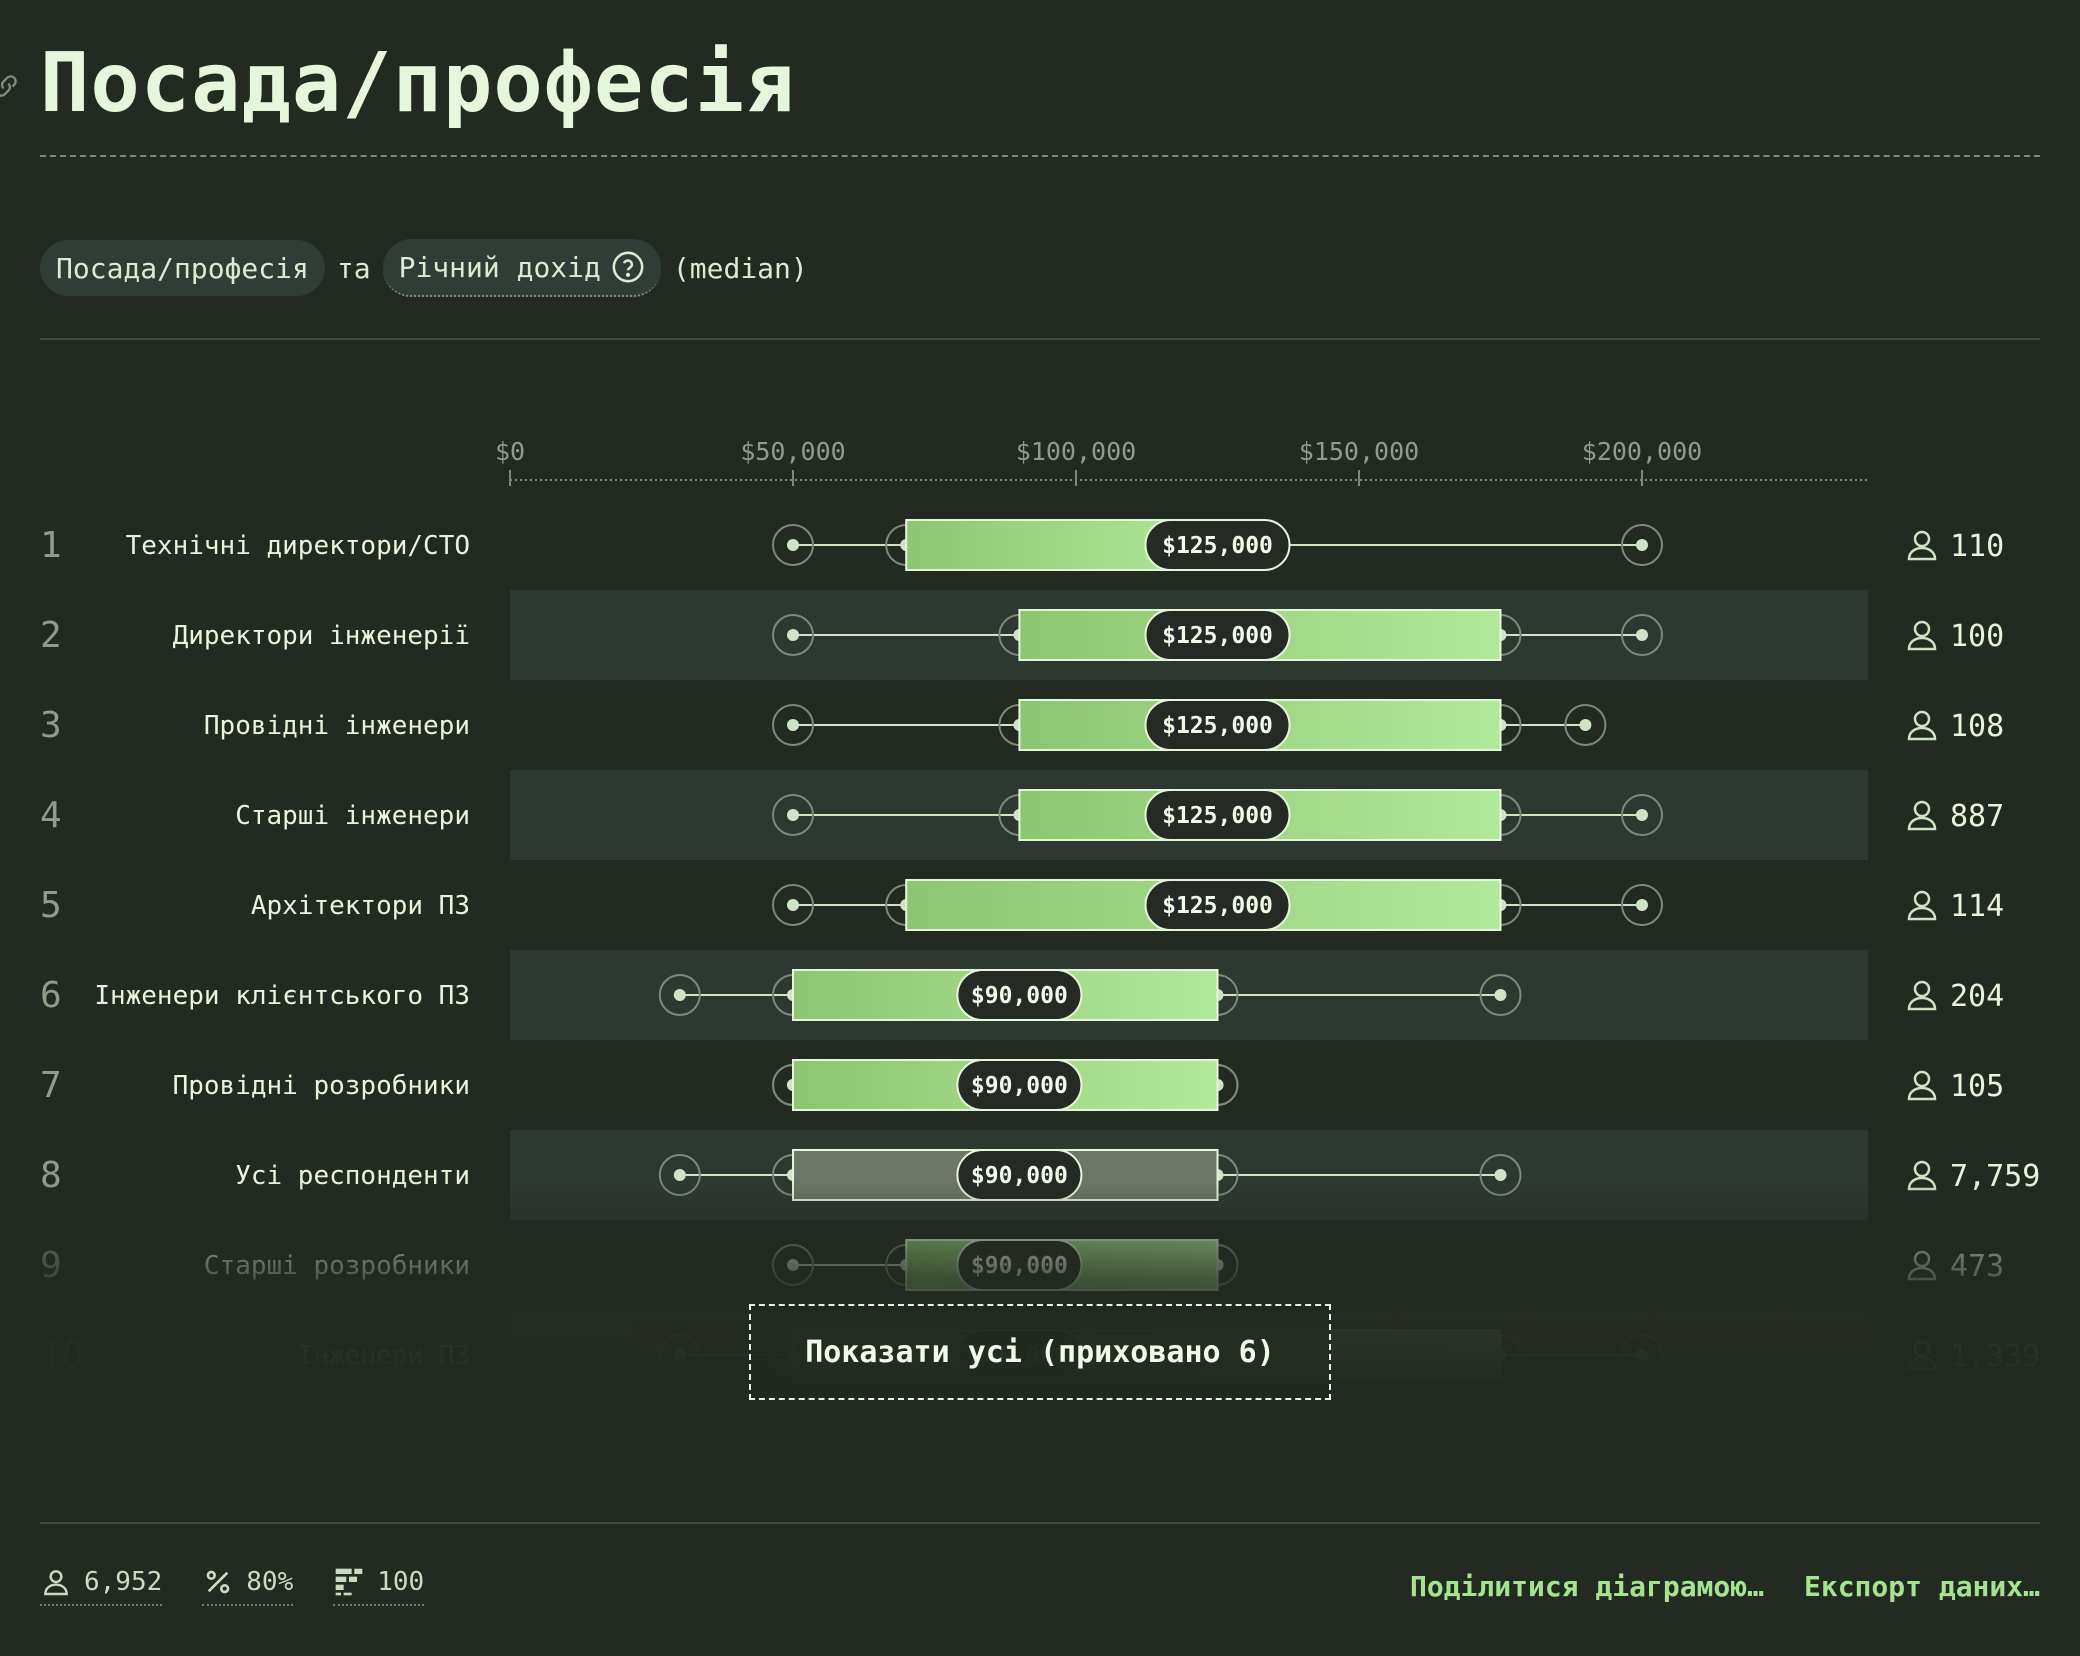 Image resolution: width=2080 pixels, height=1656 pixels. I want to click on field-chip: Посада/професія, so click(182, 268).